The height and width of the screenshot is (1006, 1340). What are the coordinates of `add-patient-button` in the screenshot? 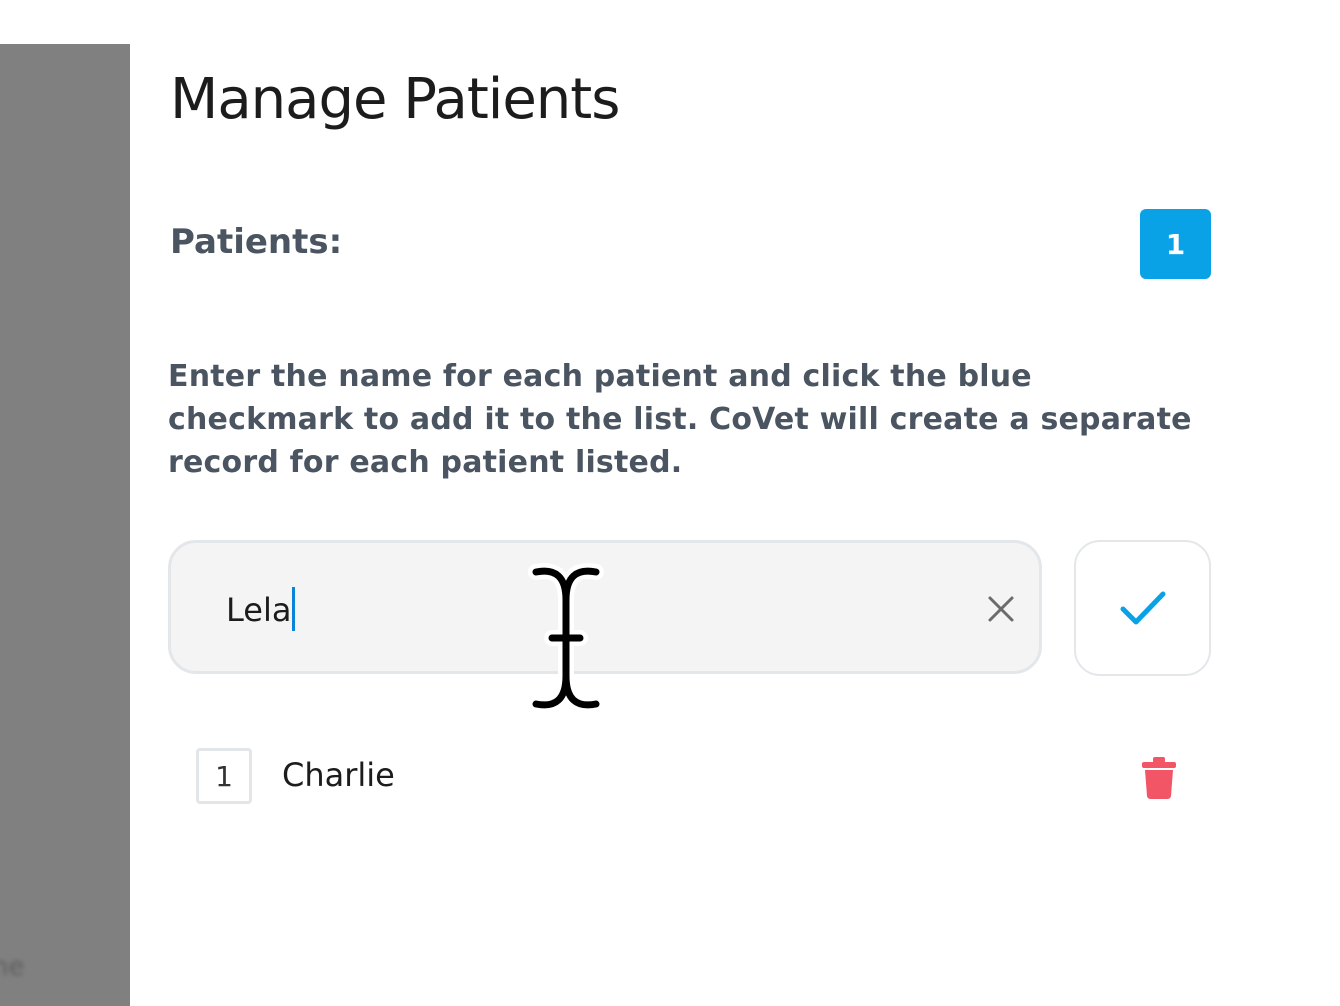 It's located at (1142, 608).